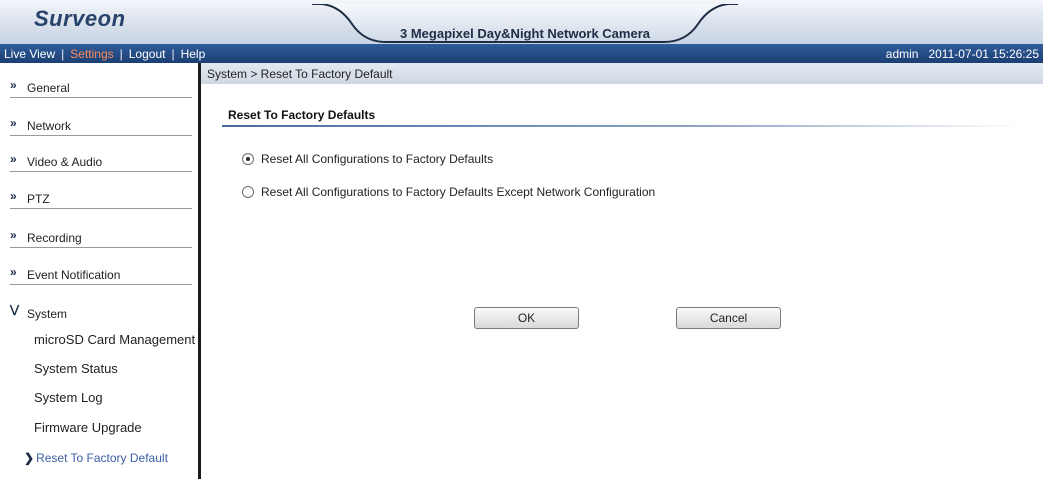 Image resolution: width=1043 pixels, height=479 pixels. Describe the element at coordinates (88, 427) in the screenshot. I see `sidebar-subitem-firmware-upgrade: Firmware Upgrade` at that location.